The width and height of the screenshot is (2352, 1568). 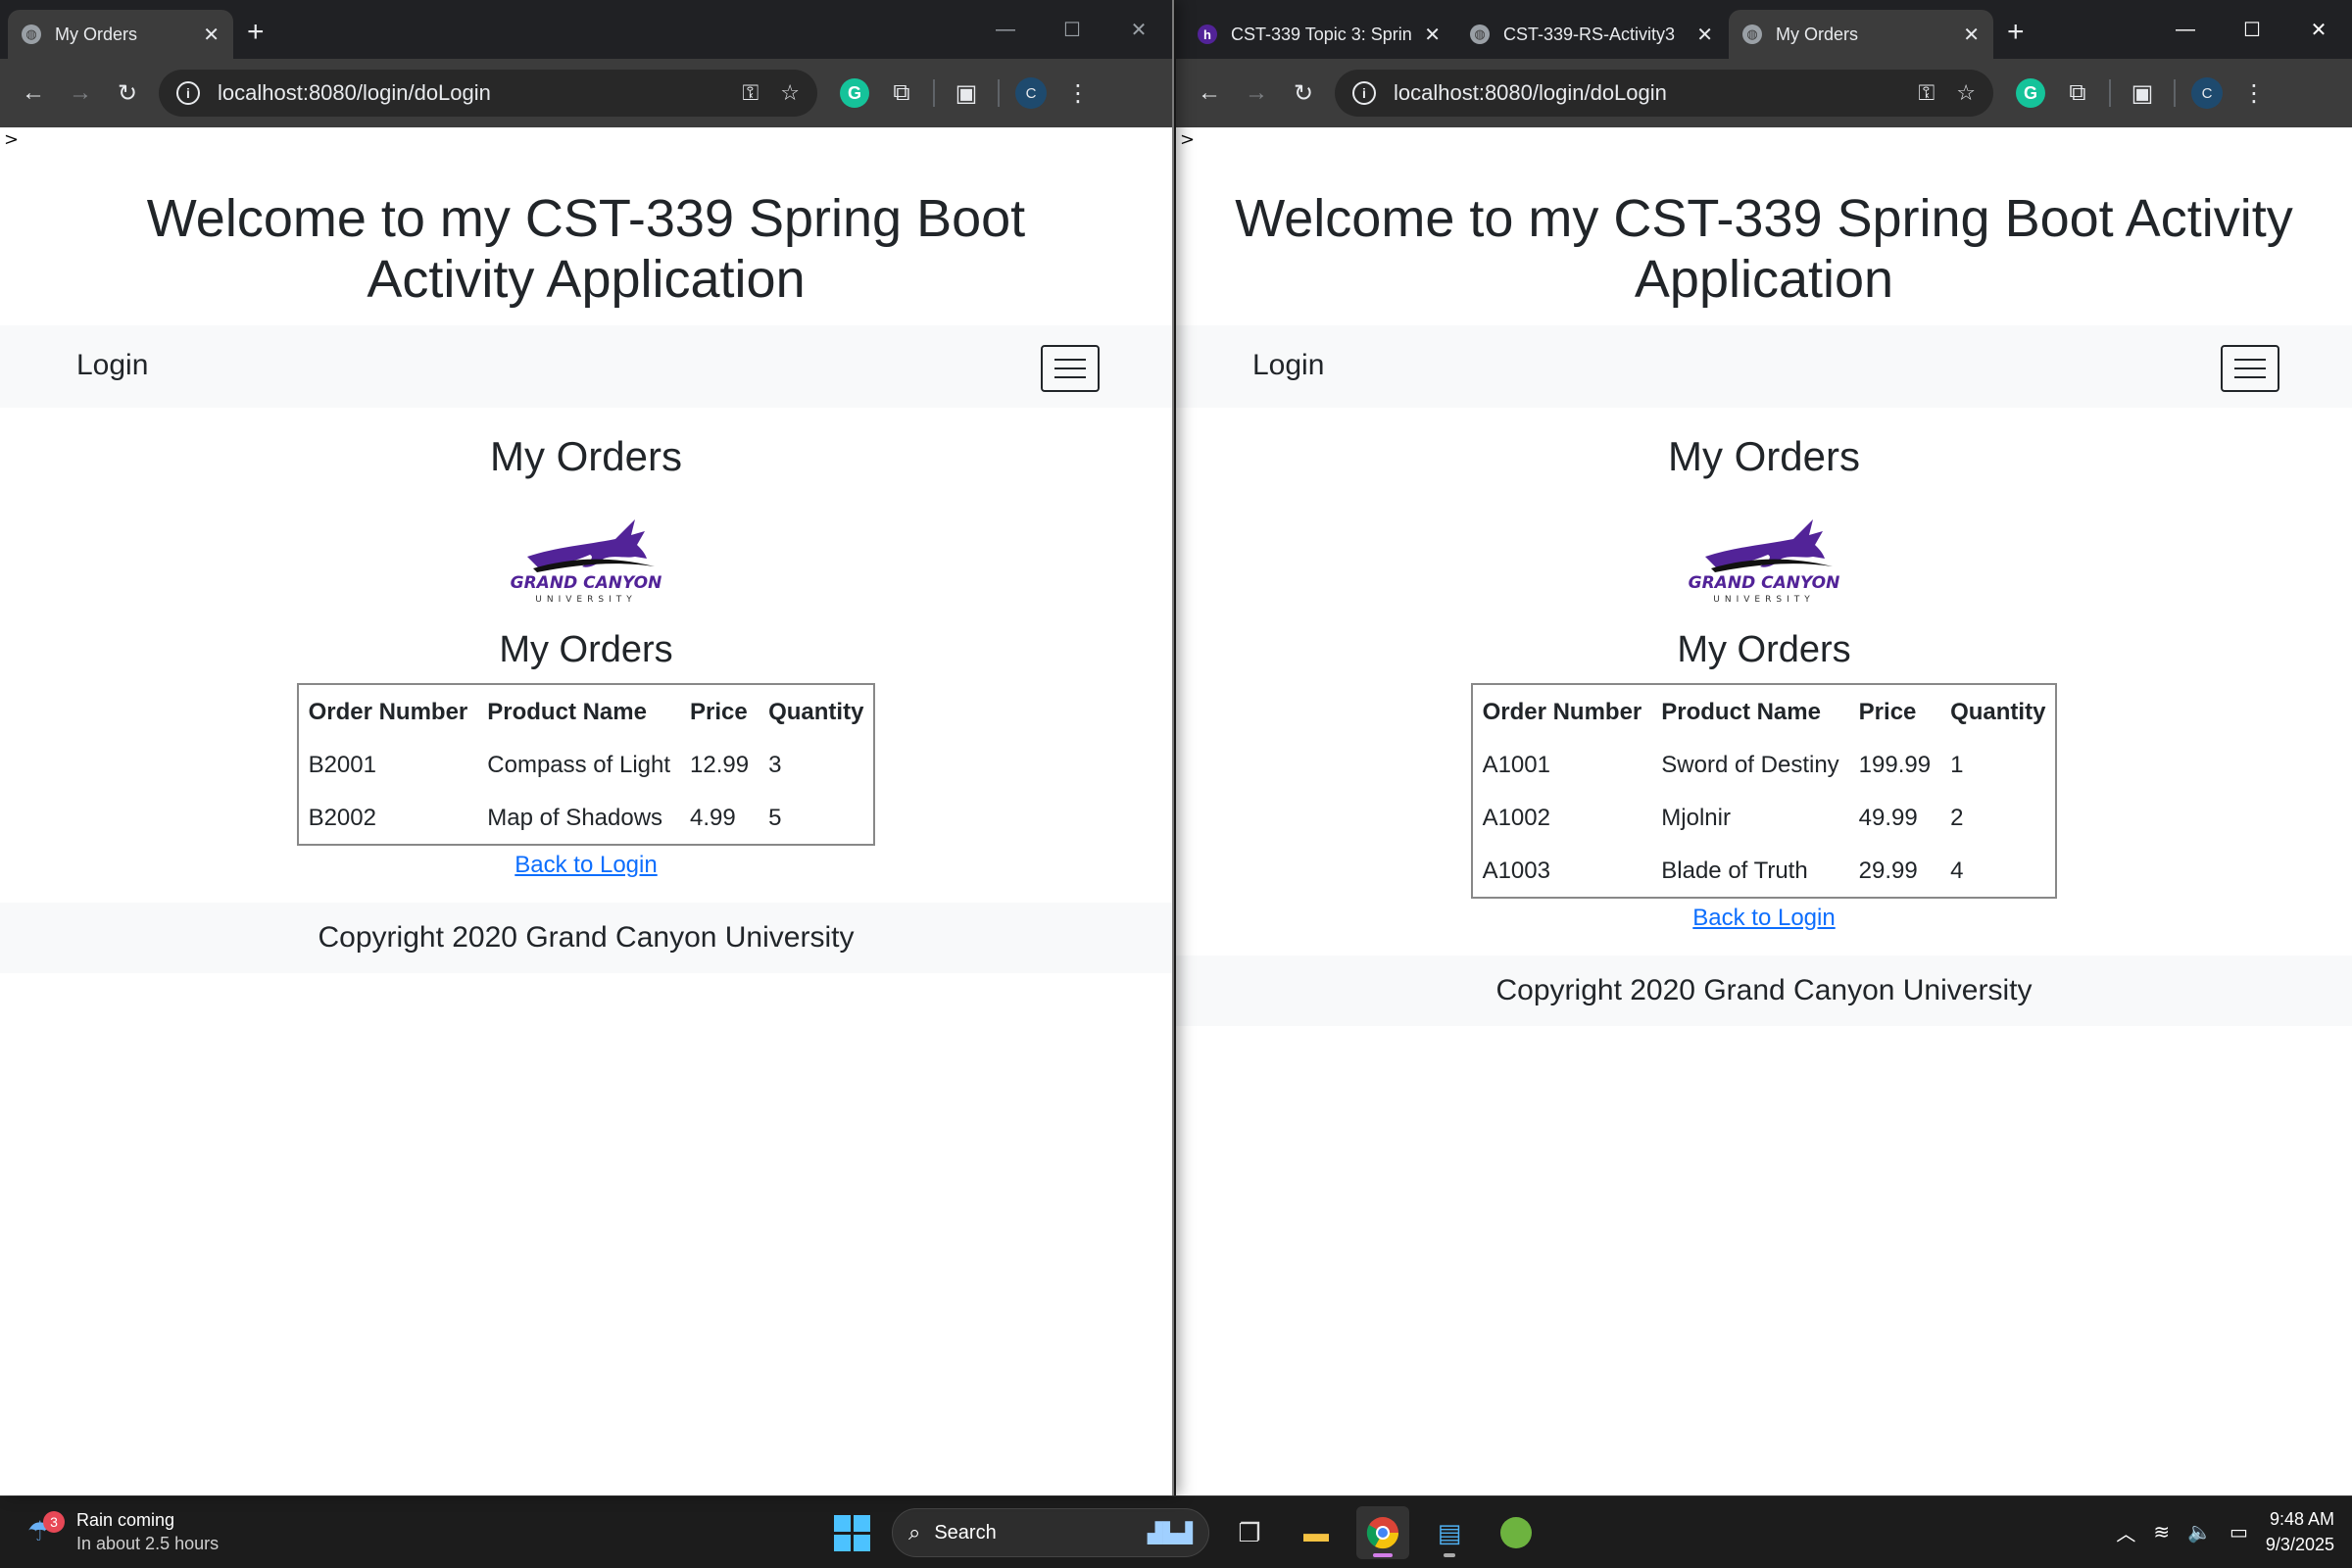 I want to click on search-placeholder: Search, so click(x=965, y=1532).